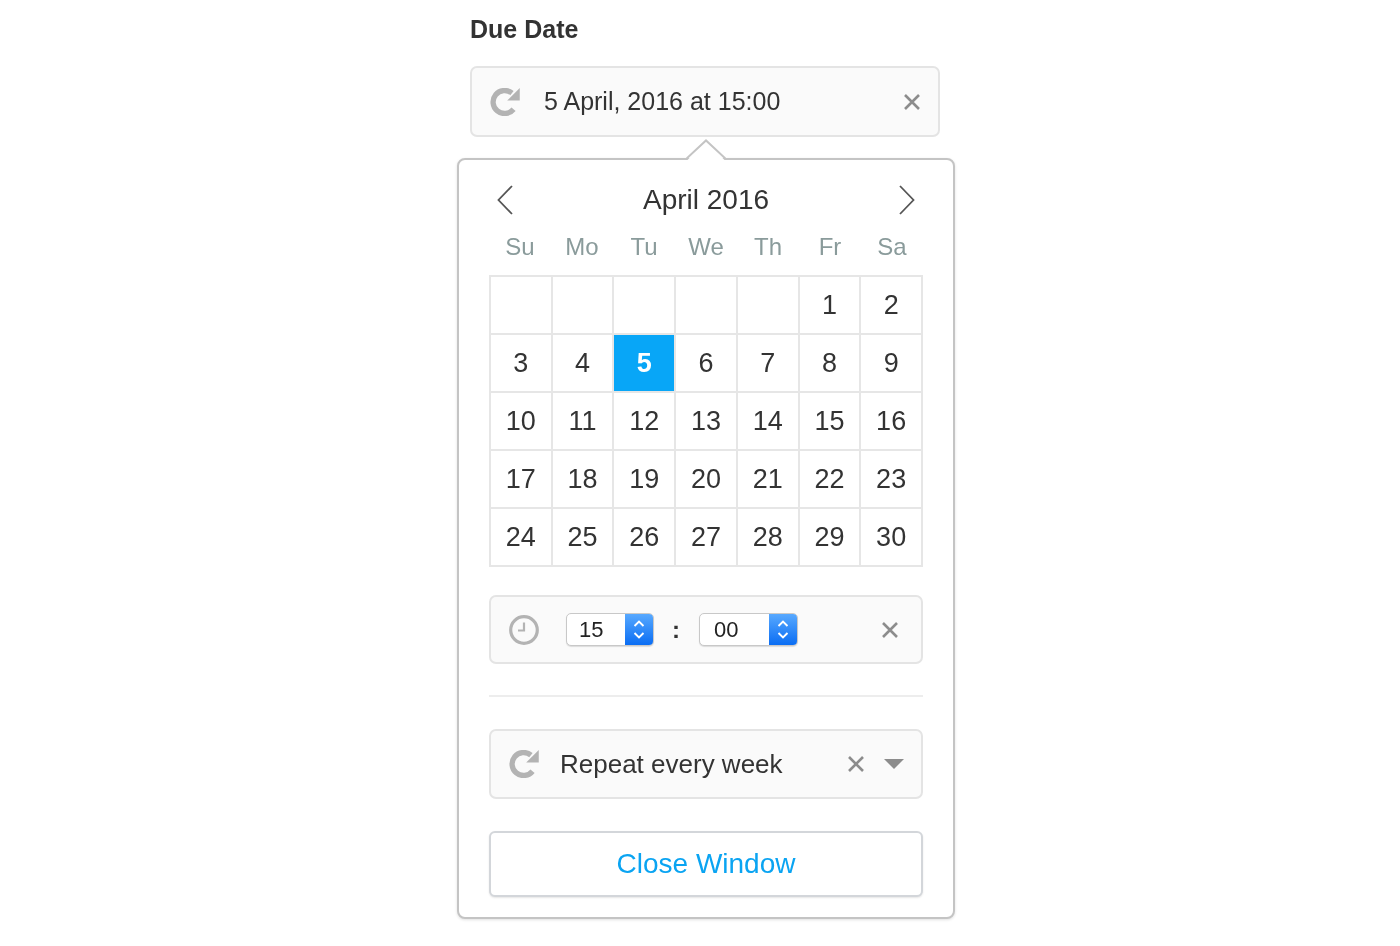 This screenshot has height=946, width=1400. Describe the element at coordinates (706, 764) in the screenshot. I see `repeat-select: Repeat every week` at that location.